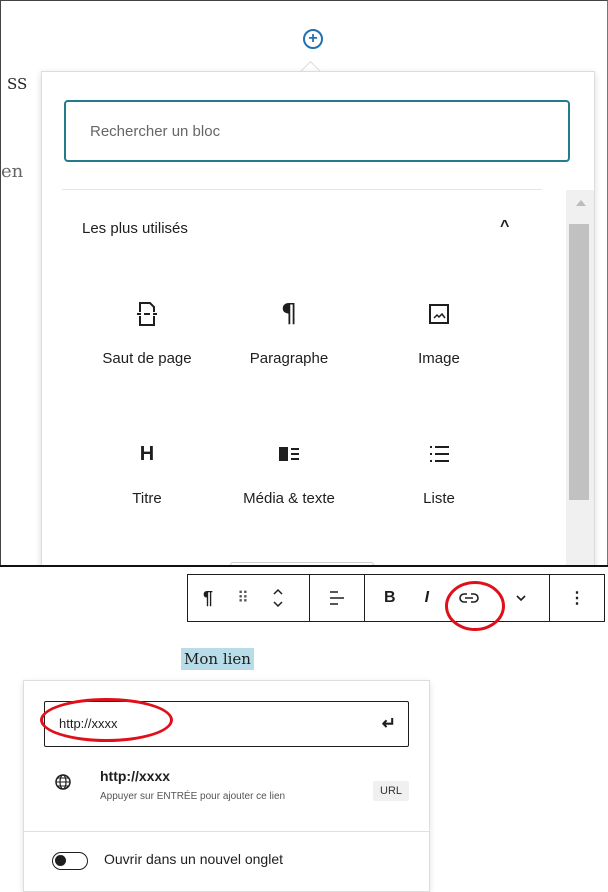  I want to click on toolbar-group-block: ¶ ⠿, so click(249, 598).